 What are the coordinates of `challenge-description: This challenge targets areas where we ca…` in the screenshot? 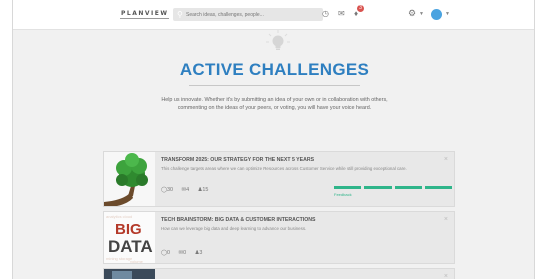 It's located at (284, 168).